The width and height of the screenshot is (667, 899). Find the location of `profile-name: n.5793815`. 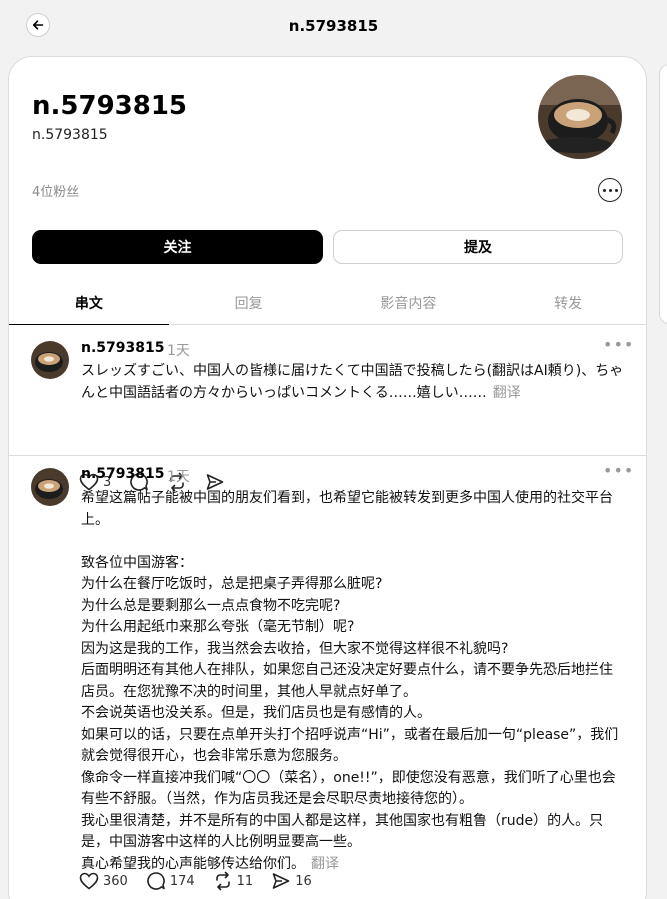

profile-name: n.5793815 is located at coordinates (110, 106).